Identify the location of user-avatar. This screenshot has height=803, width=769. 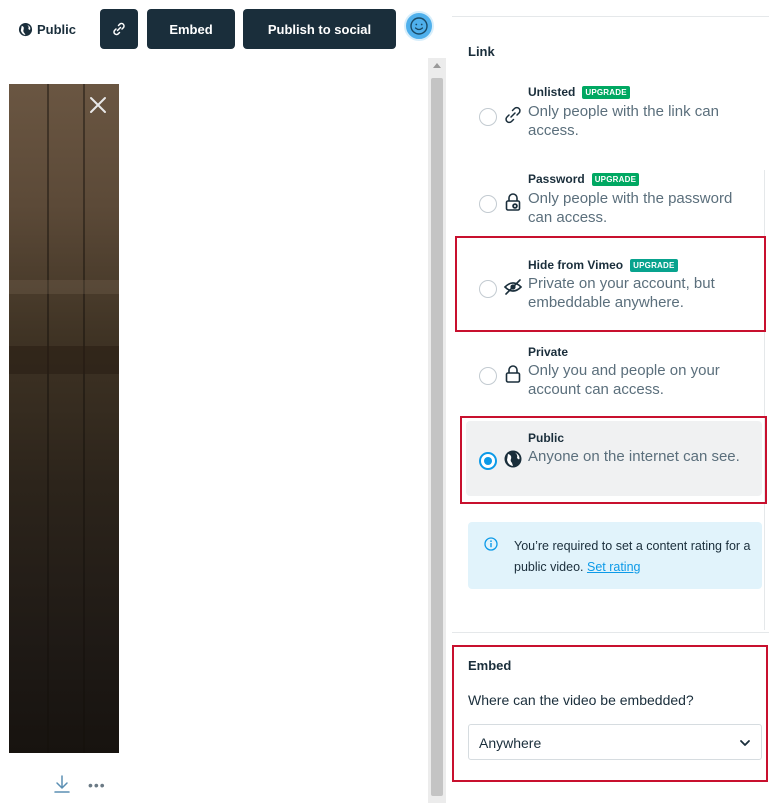
(419, 26).